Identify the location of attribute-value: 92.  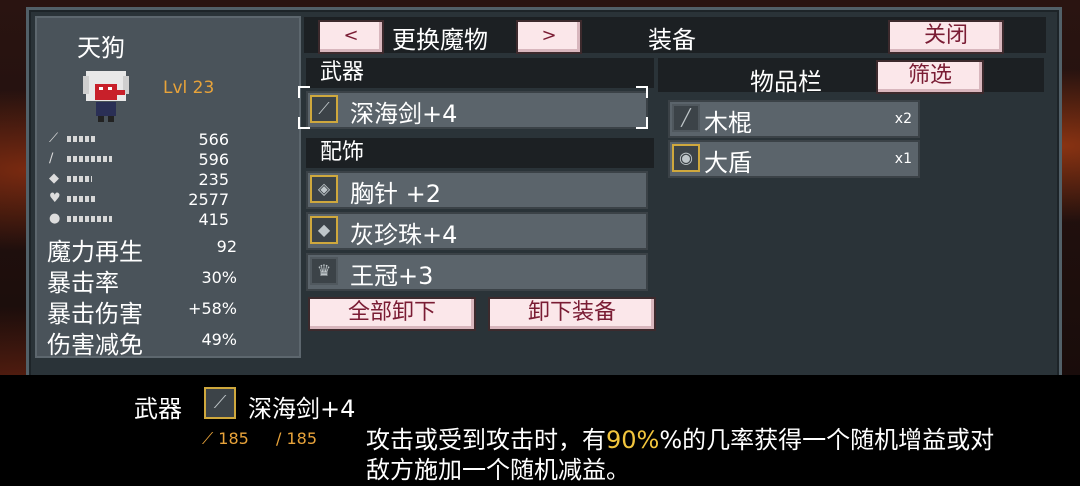
(226, 246).